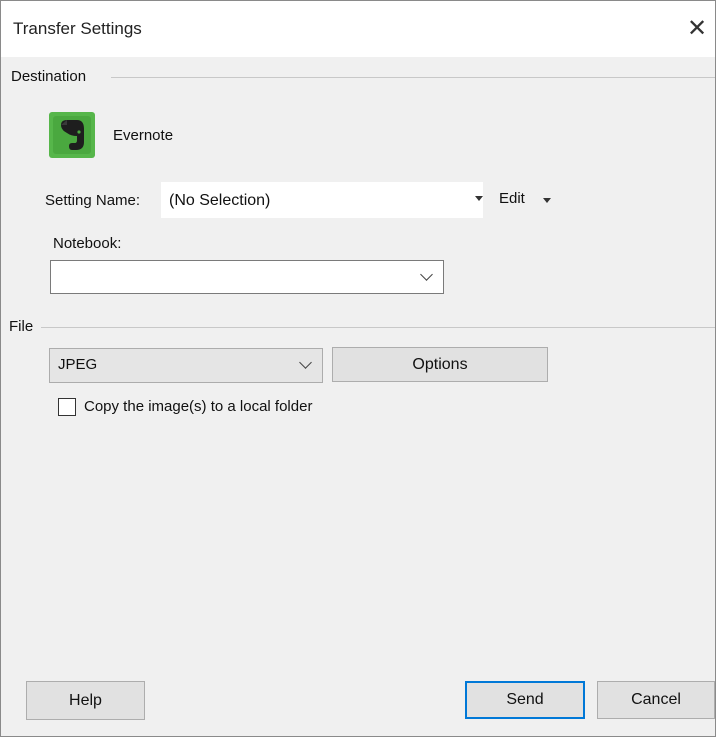  I want to click on dialog-title: Transfer Settings, so click(77, 28).